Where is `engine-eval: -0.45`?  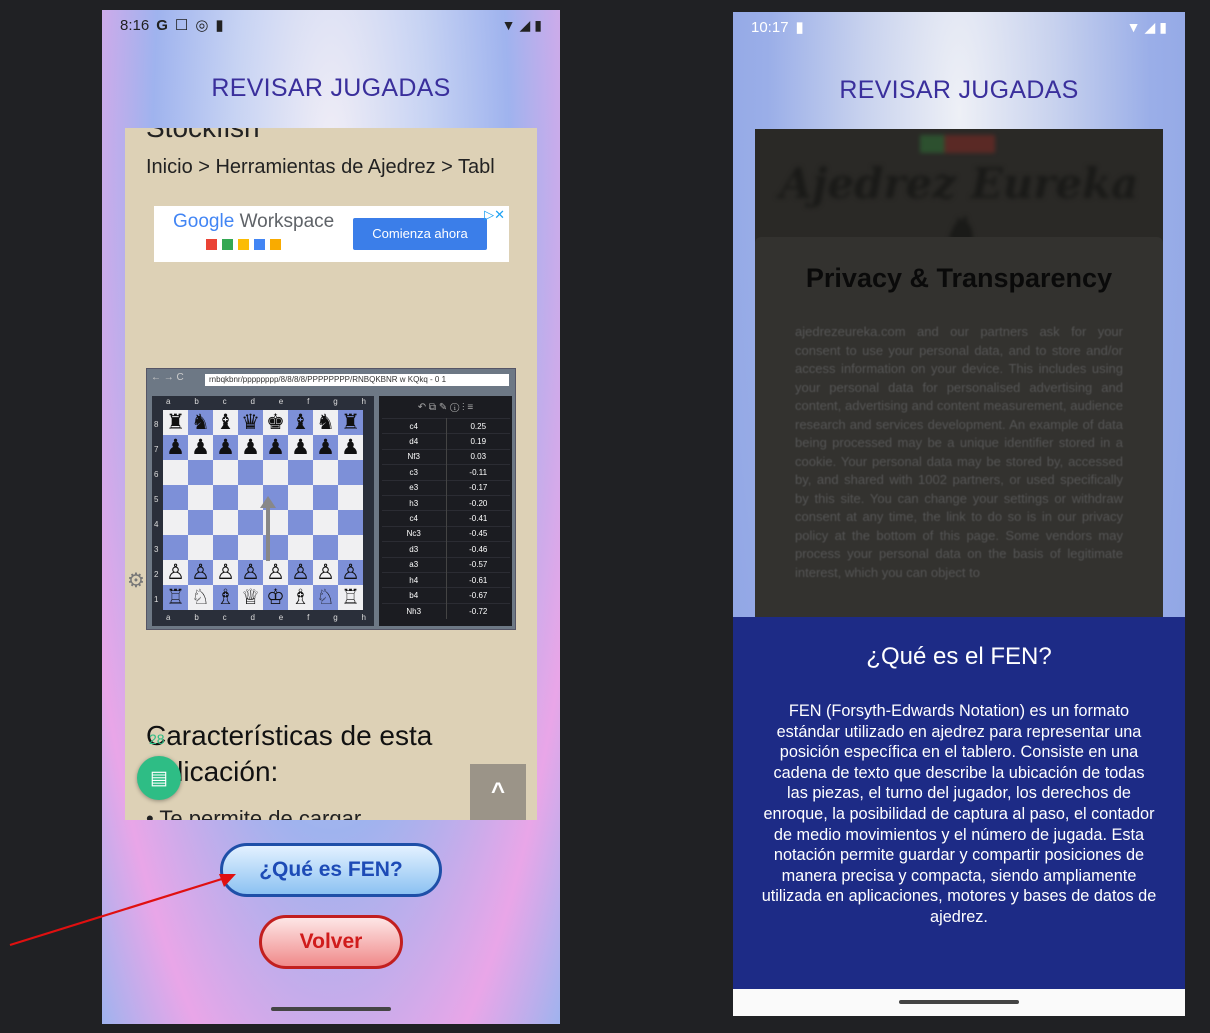
engine-eval: -0.45 is located at coordinates (478, 533).